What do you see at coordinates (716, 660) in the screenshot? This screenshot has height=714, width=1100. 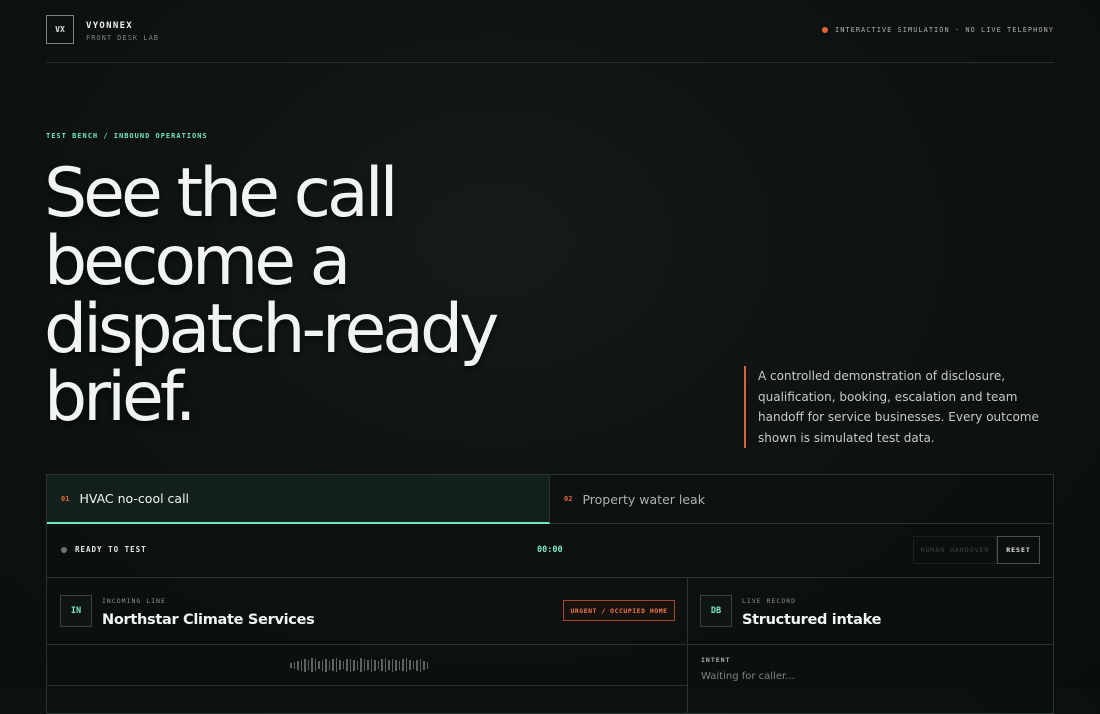 I see `intent-label: INTENT` at bounding box center [716, 660].